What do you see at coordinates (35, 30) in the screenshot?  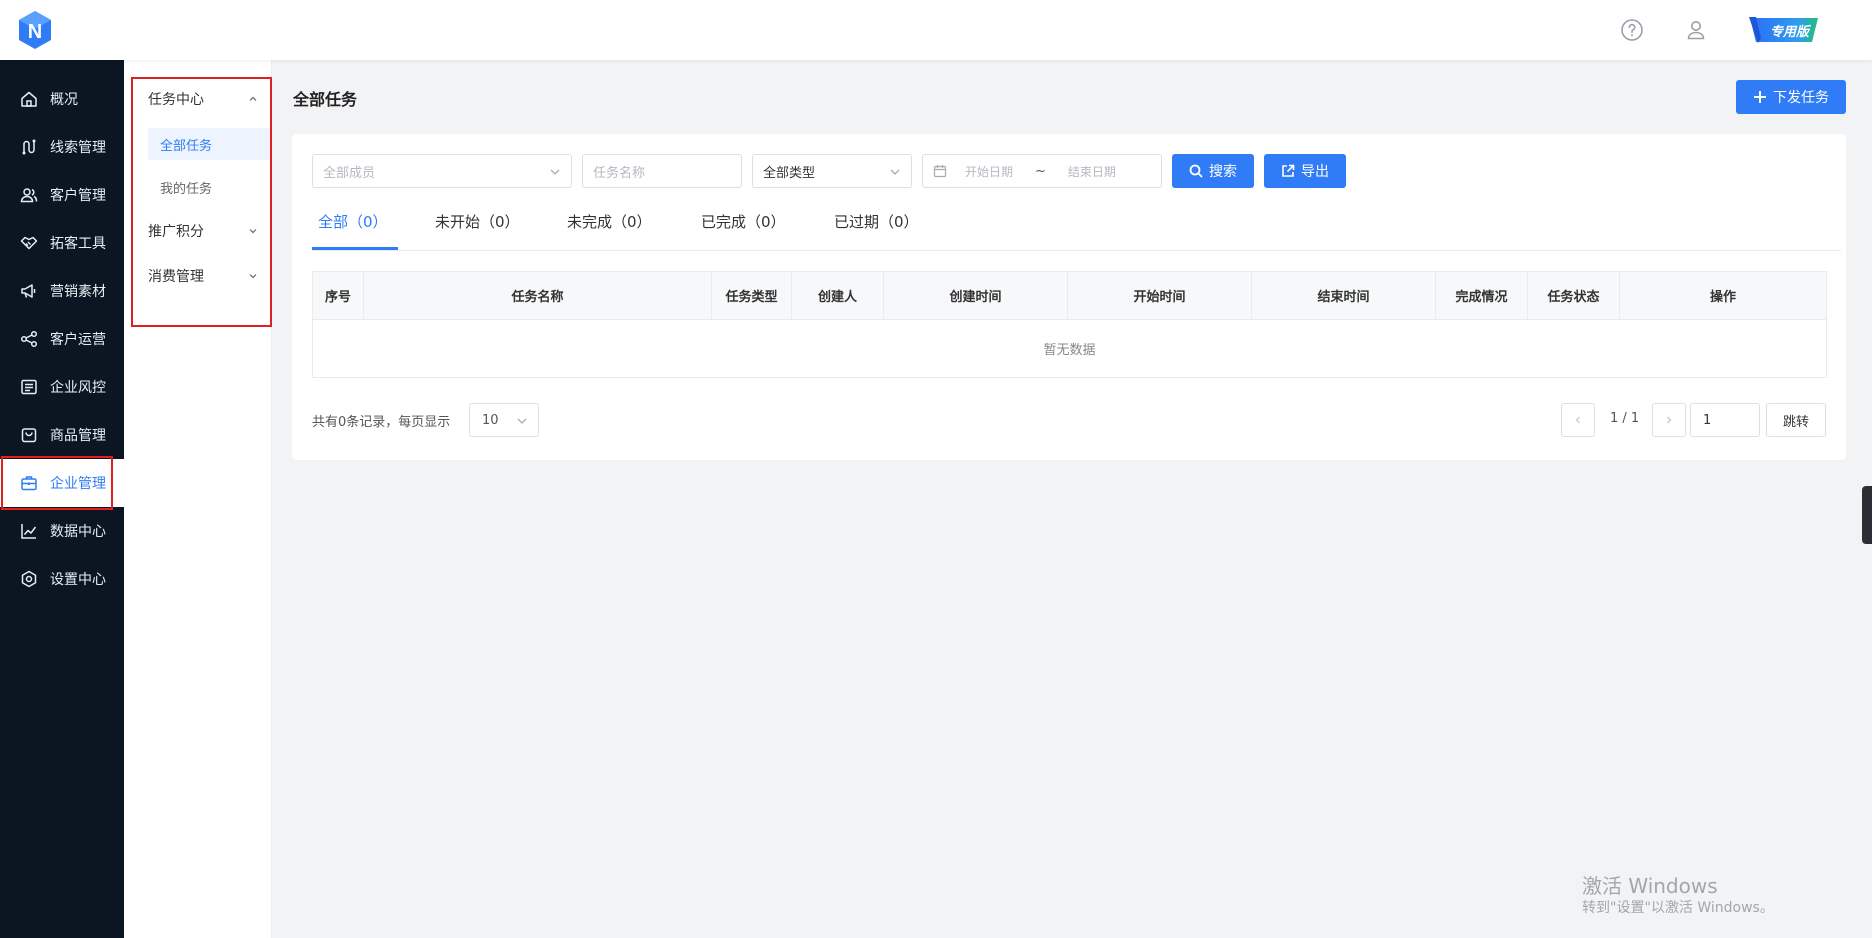 I see `app-logo: N` at bounding box center [35, 30].